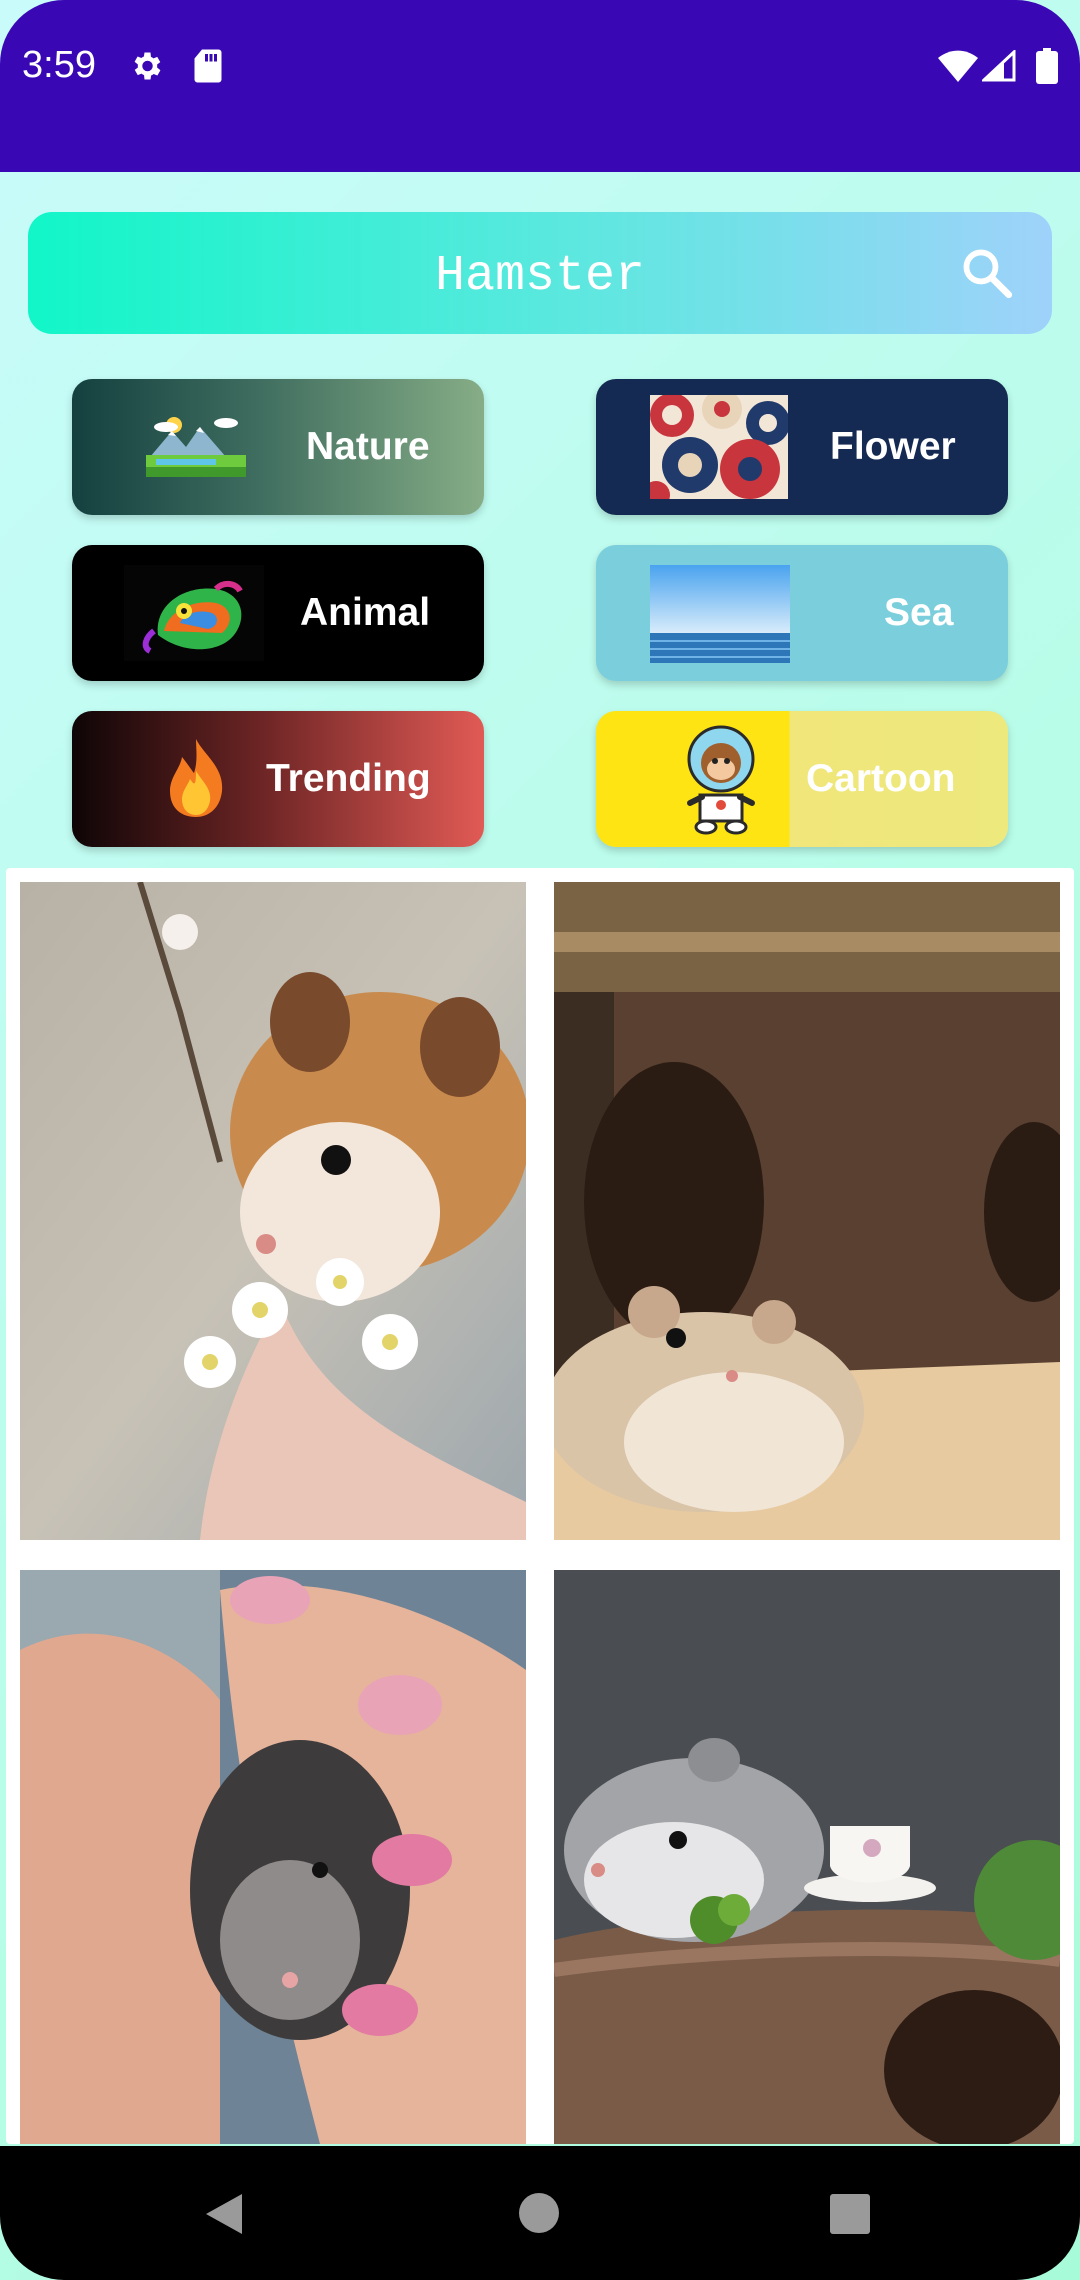 This screenshot has height=2280, width=1080. I want to click on astronaut-monkey-thumbnail, so click(721, 784).